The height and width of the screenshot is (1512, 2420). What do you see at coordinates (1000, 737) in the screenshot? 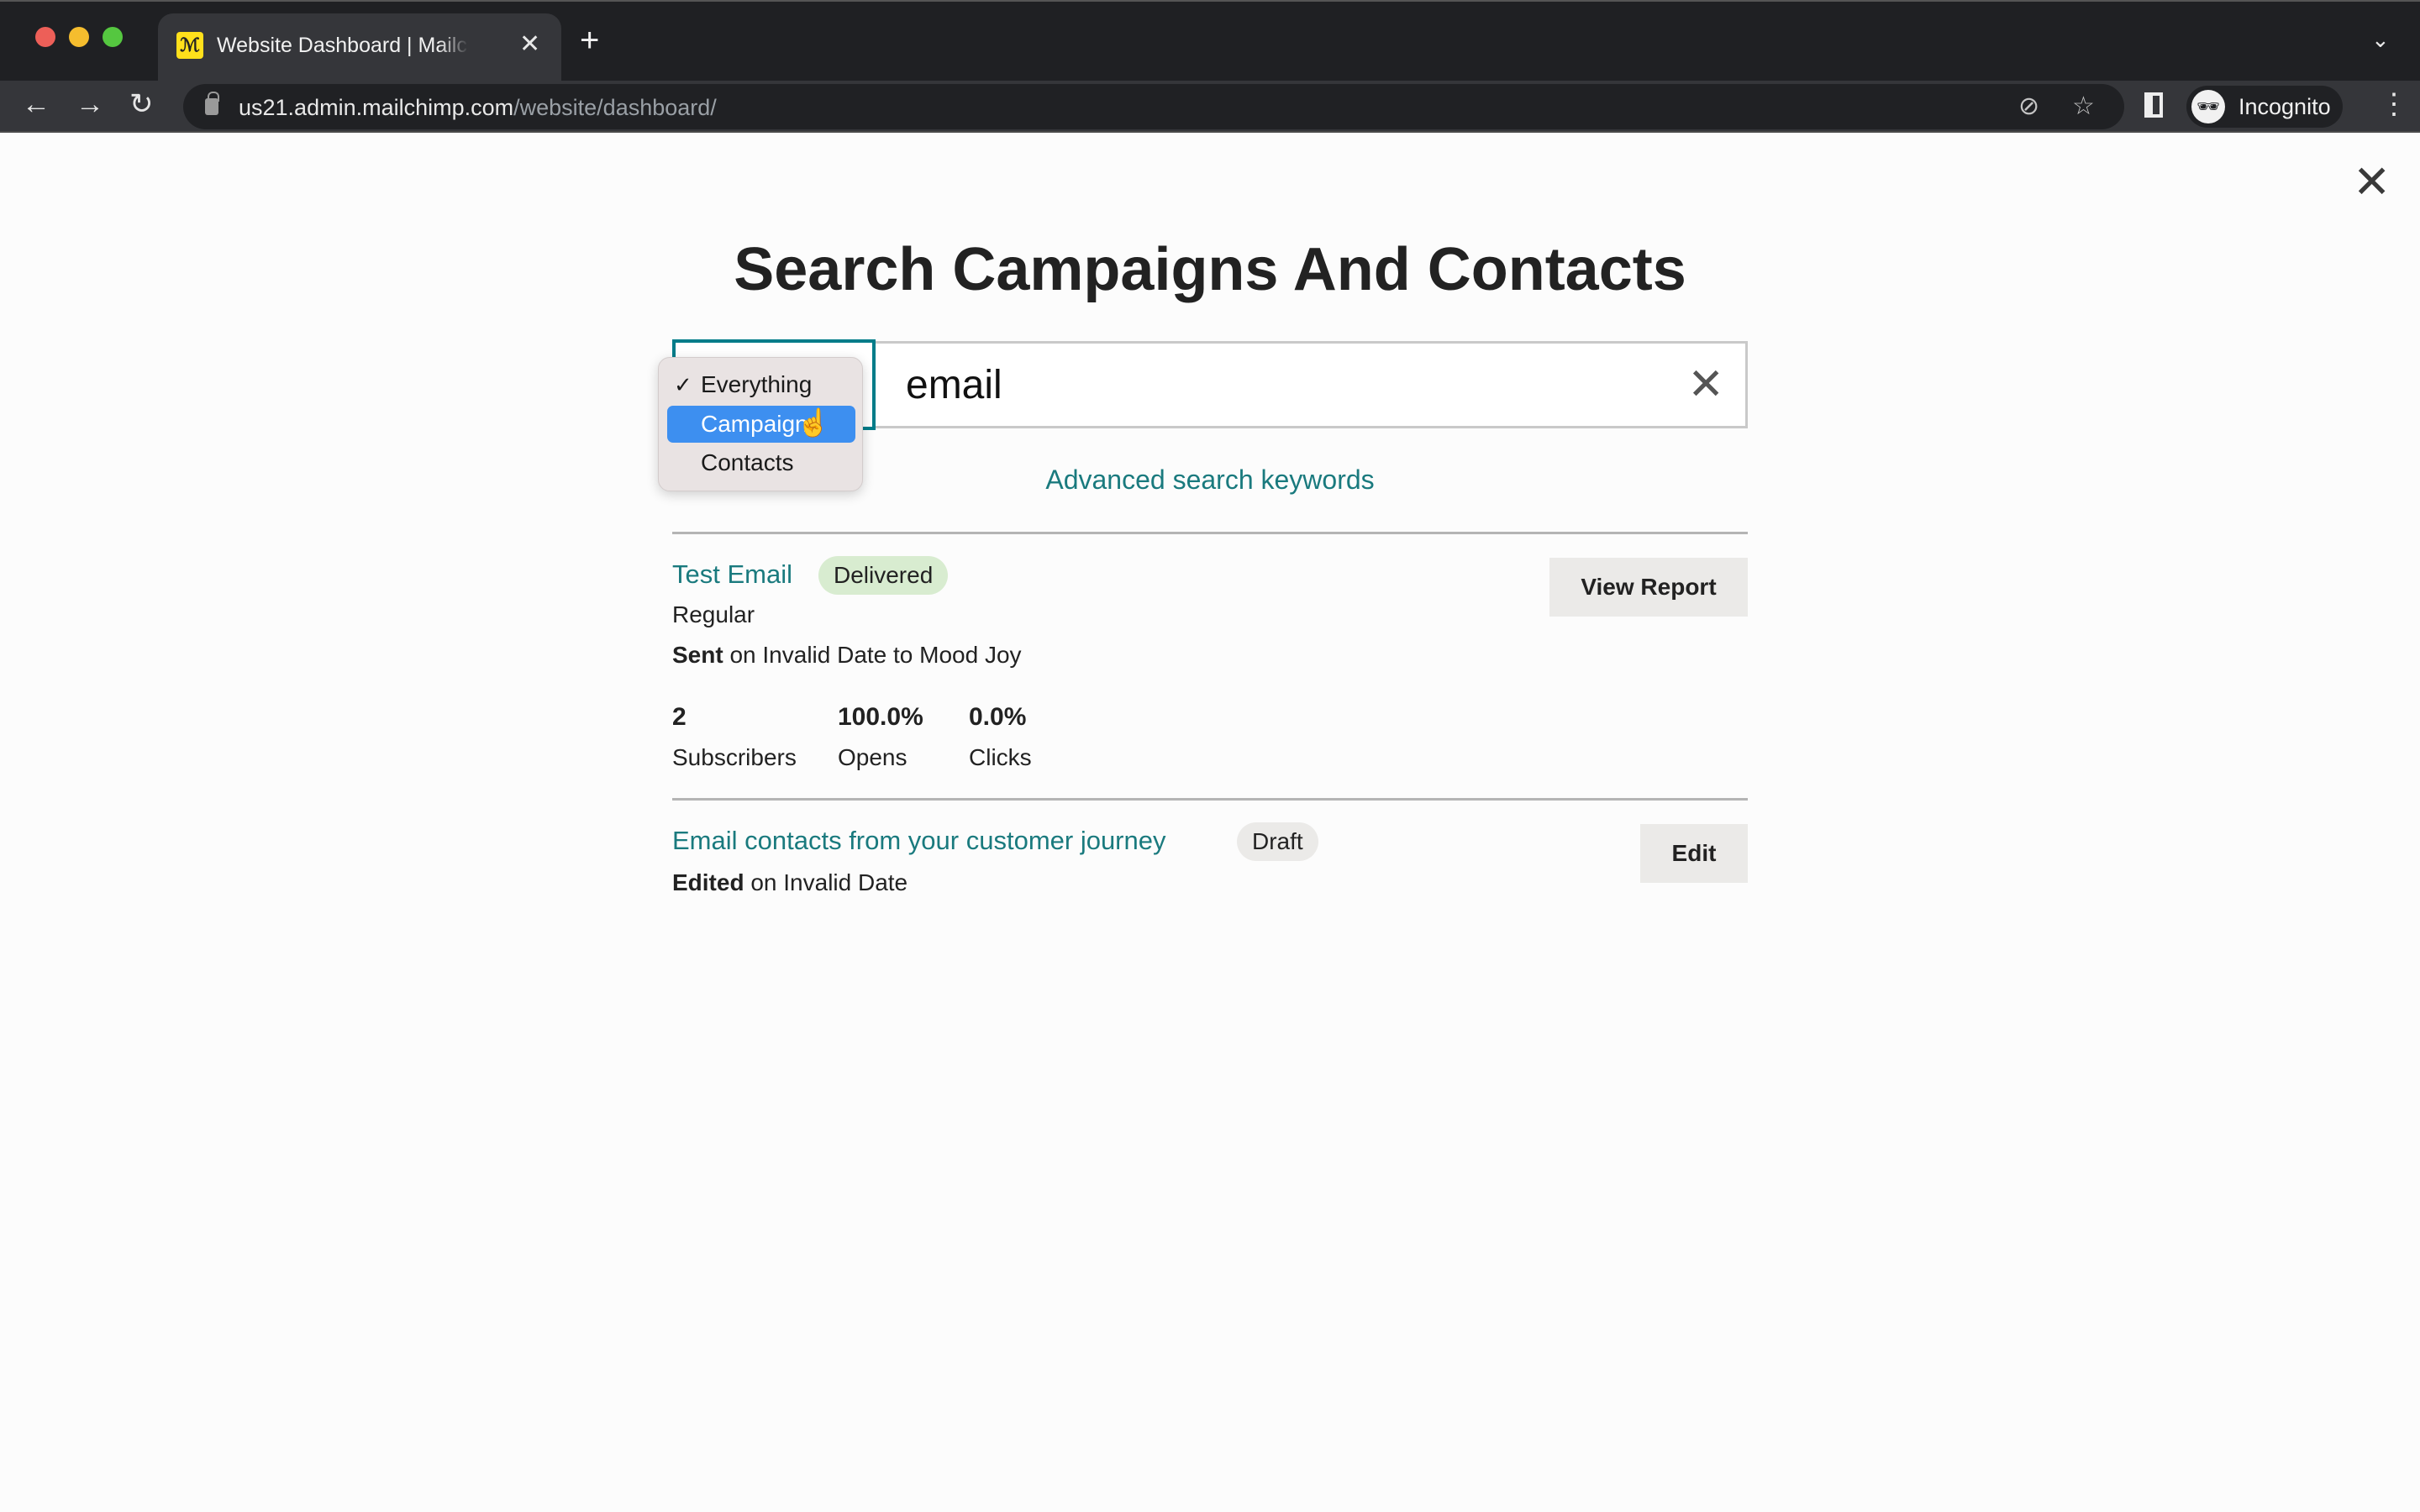
I see `stat-clicks: 0.0% Clicks` at bounding box center [1000, 737].